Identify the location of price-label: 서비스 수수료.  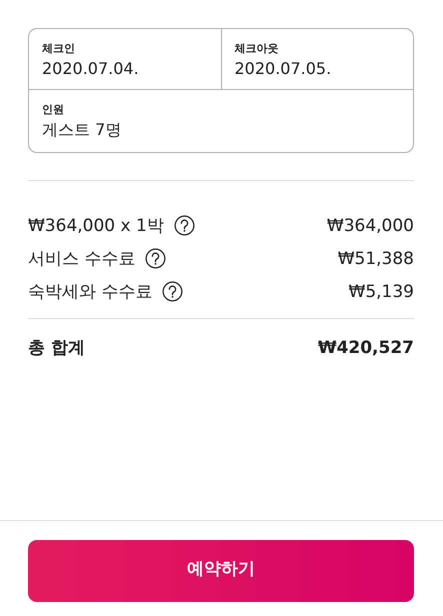
(82, 259).